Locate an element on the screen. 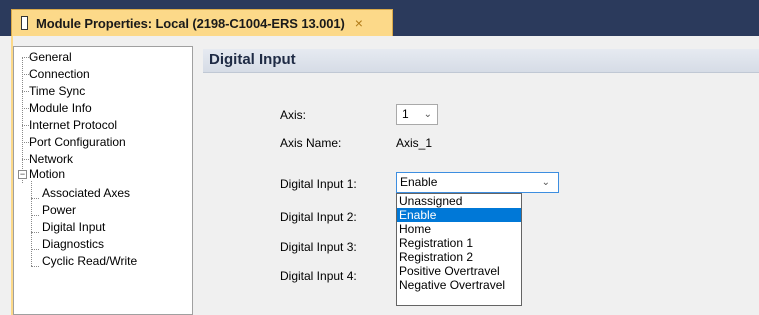 The height and width of the screenshot is (315, 759). tree-item-general: General is located at coordinates (50, 57).